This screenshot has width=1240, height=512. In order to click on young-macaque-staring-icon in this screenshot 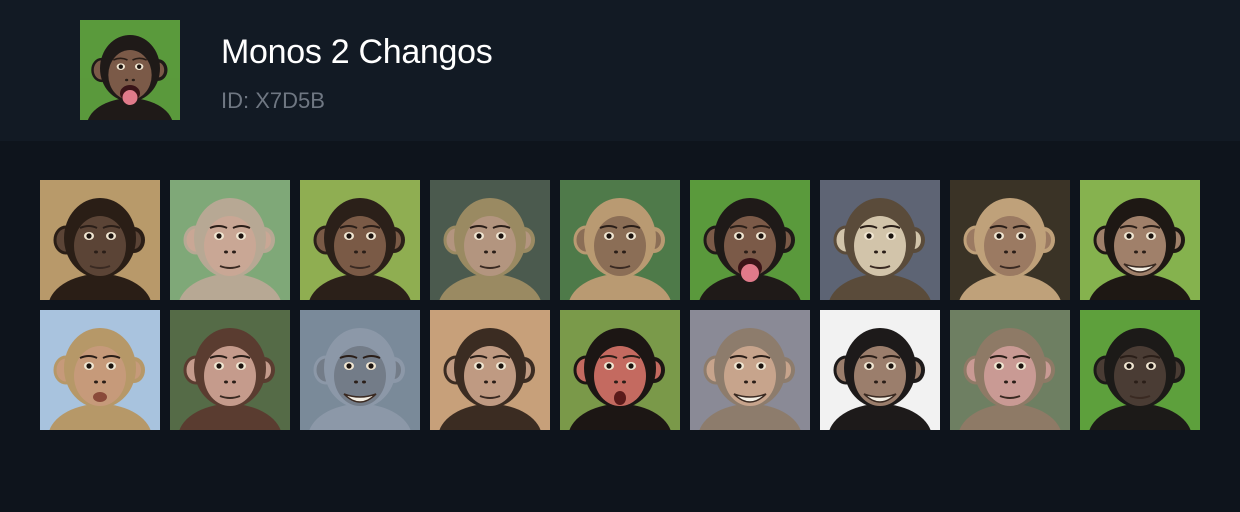, I will do `click(230, 370)`.